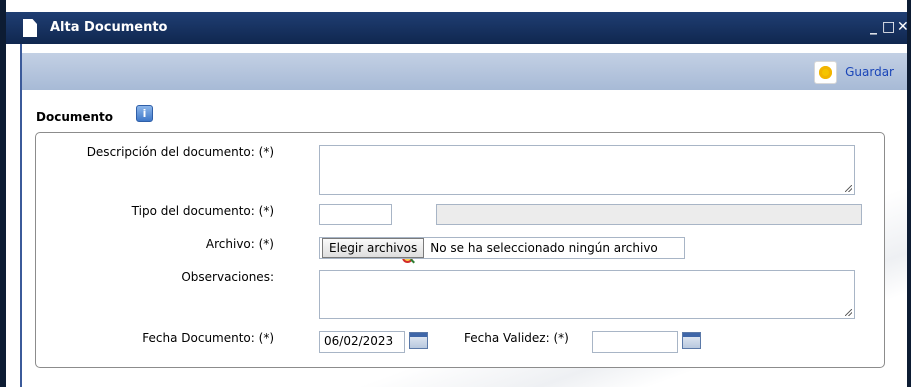 The image size is (911, 387). Describe the element at coordinates (516, 338) in the screenshot. I see `fecha-validez-label: Fecha Validez: (*)` at that location.